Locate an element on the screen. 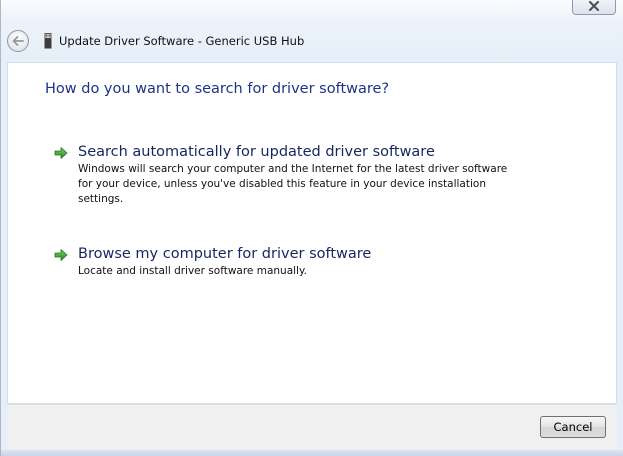 This screenshot has height=456, width=623. close-button is located at coordinates (594, 7).